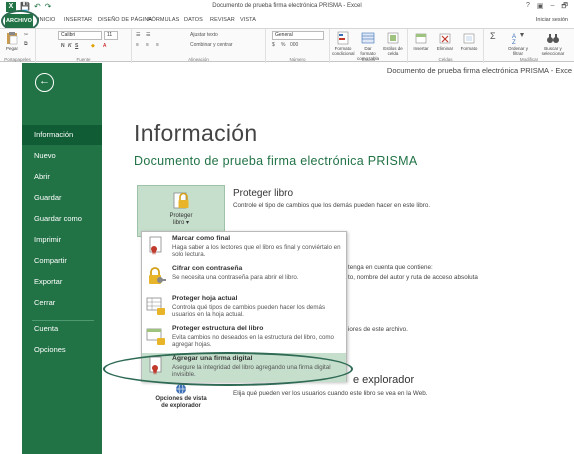  I want to click on conditional-format-button: Formato condicional, so click(343, 43).